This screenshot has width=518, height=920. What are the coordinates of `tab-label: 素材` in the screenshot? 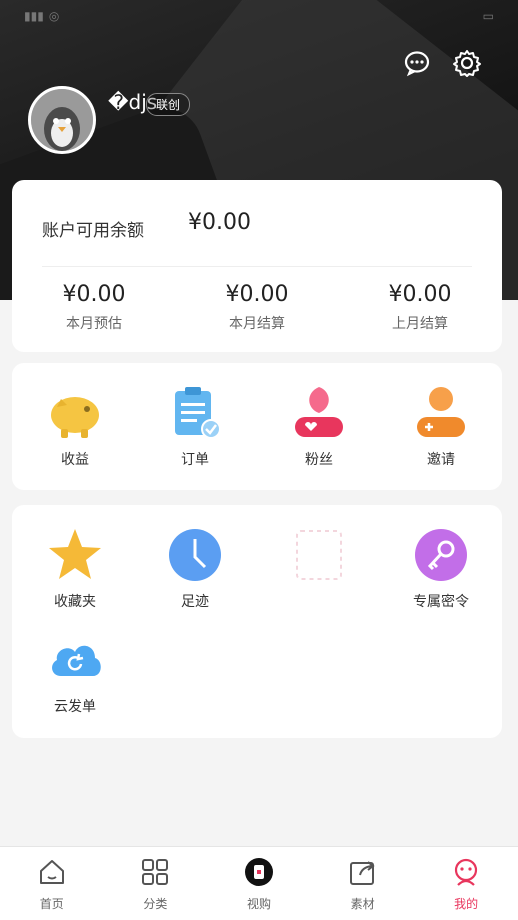 It's located at (362, 904).